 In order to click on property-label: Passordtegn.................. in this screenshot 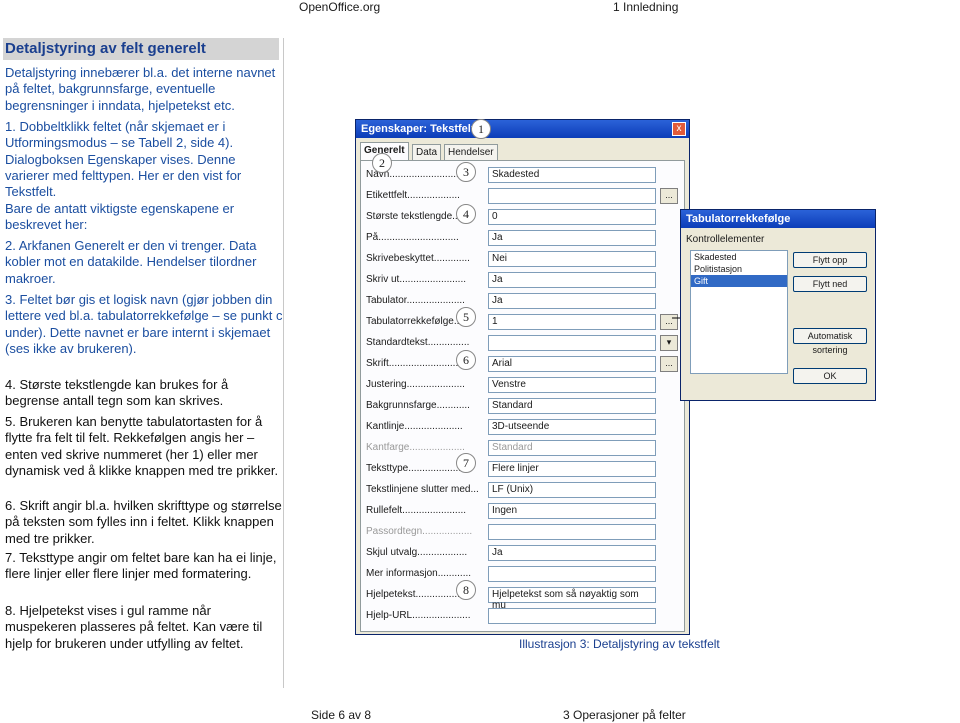, I will do `click(419, 531)`.